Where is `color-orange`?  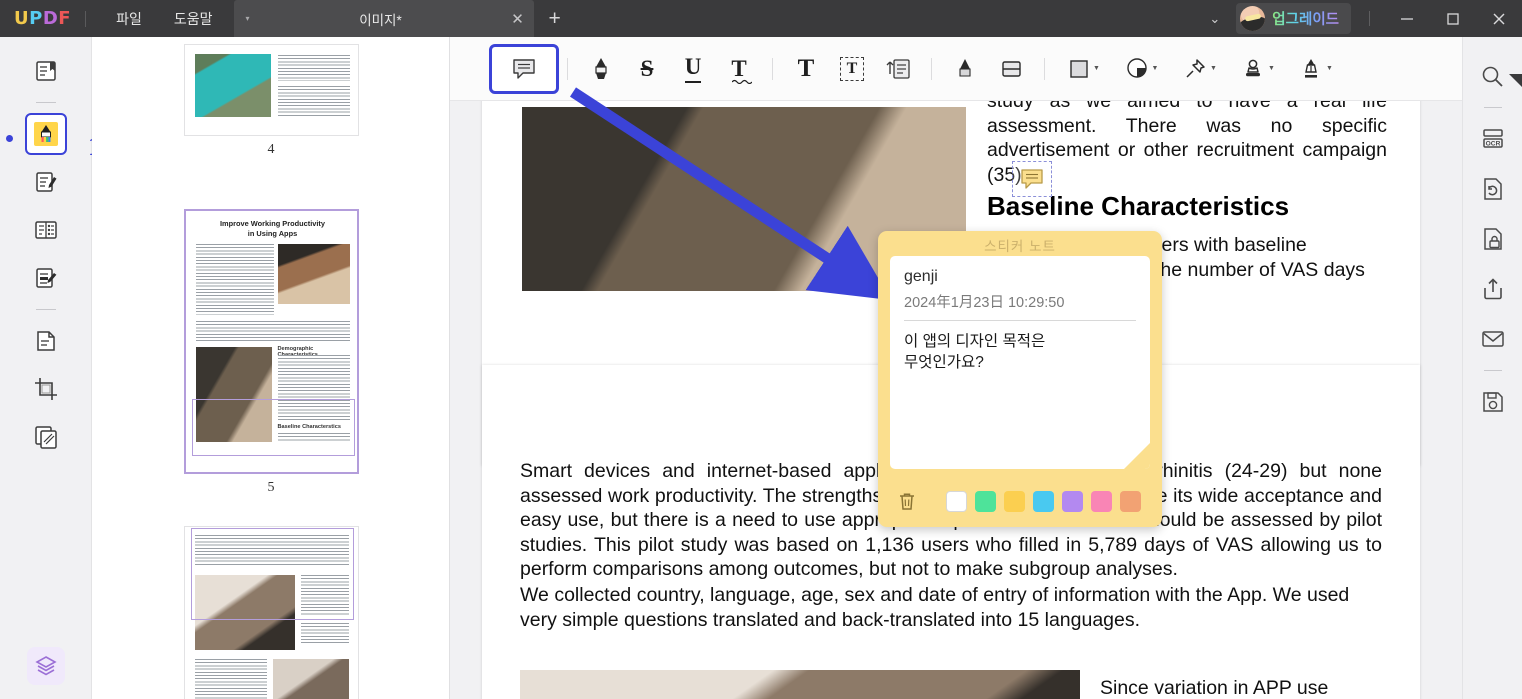
color-orange is located at coordinates (1130, 501).